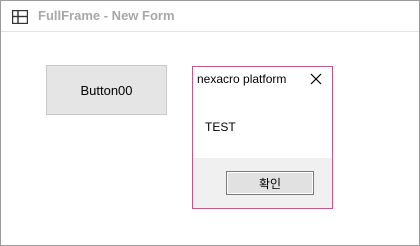  I want to click on button00: Button00, so click(106, 90).